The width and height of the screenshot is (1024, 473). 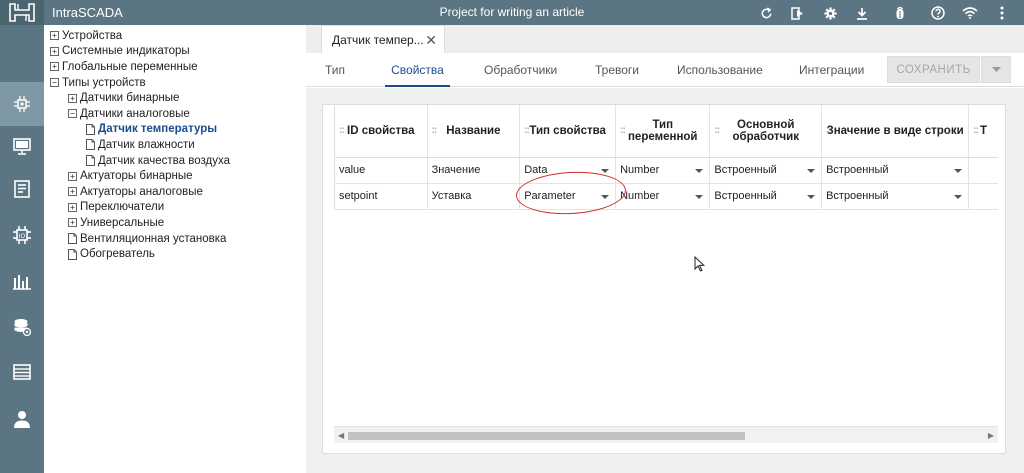 What do you see at coordinates (175, 161) in the screenshot?
I see `tree-node: Датчик качества воздуха` at bounding box center [175, 161].